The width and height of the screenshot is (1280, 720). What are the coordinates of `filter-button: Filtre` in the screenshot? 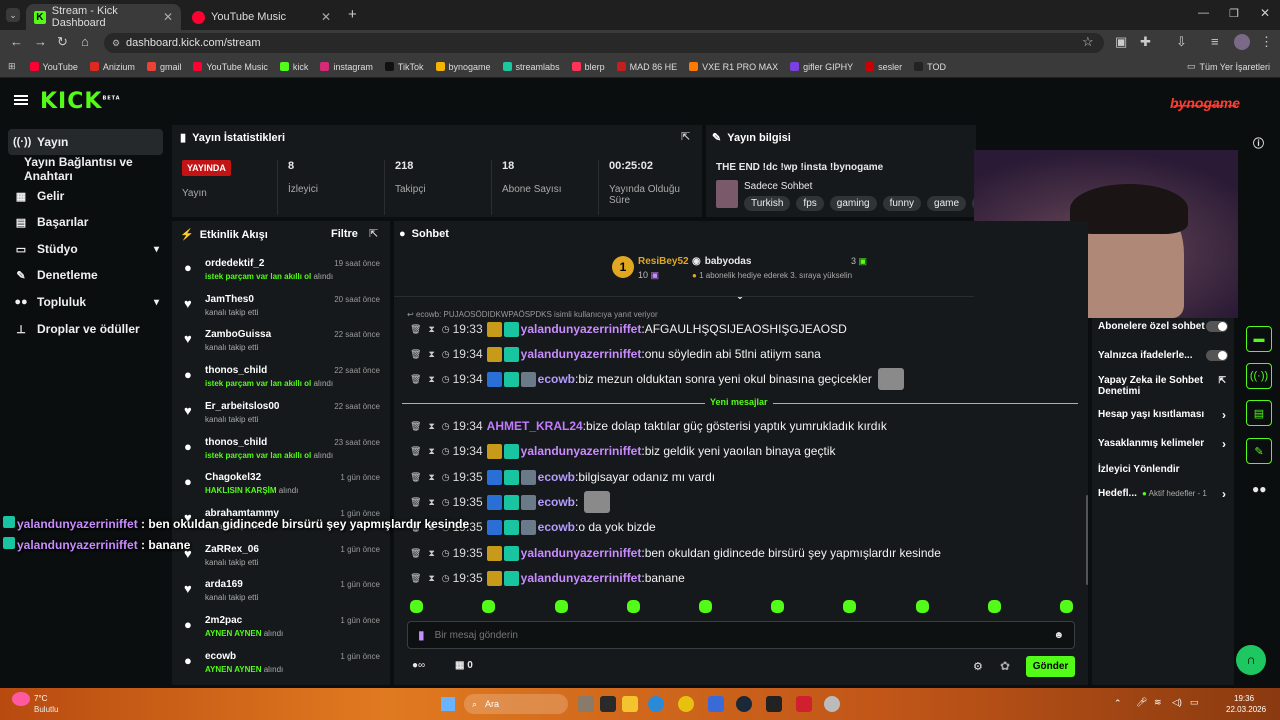 It's located at (344, 234).